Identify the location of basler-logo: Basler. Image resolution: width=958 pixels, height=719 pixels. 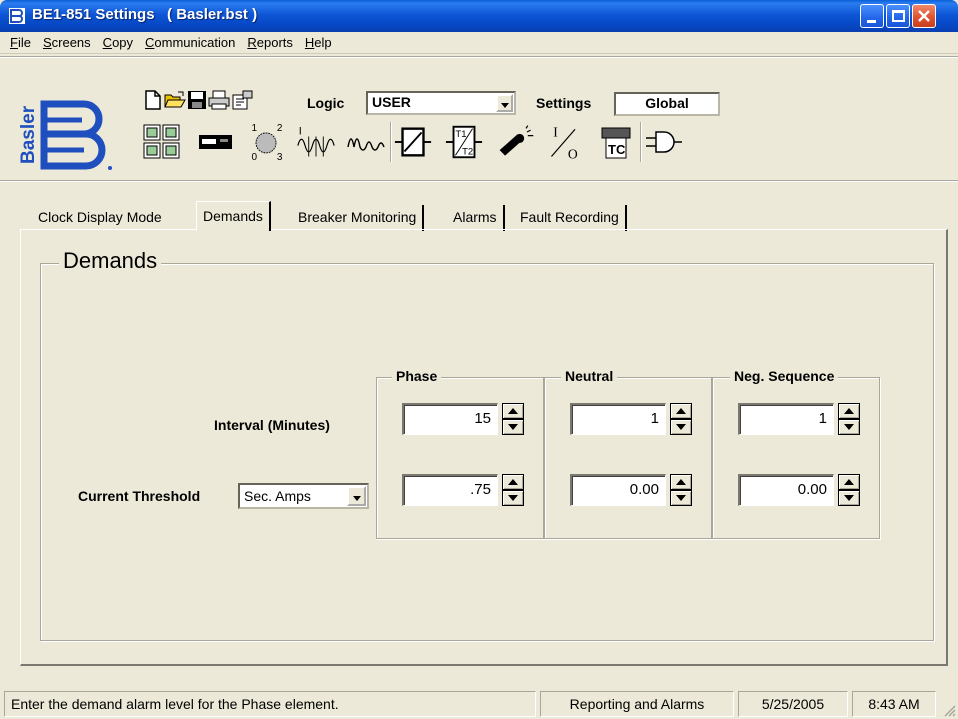
(65, 135).